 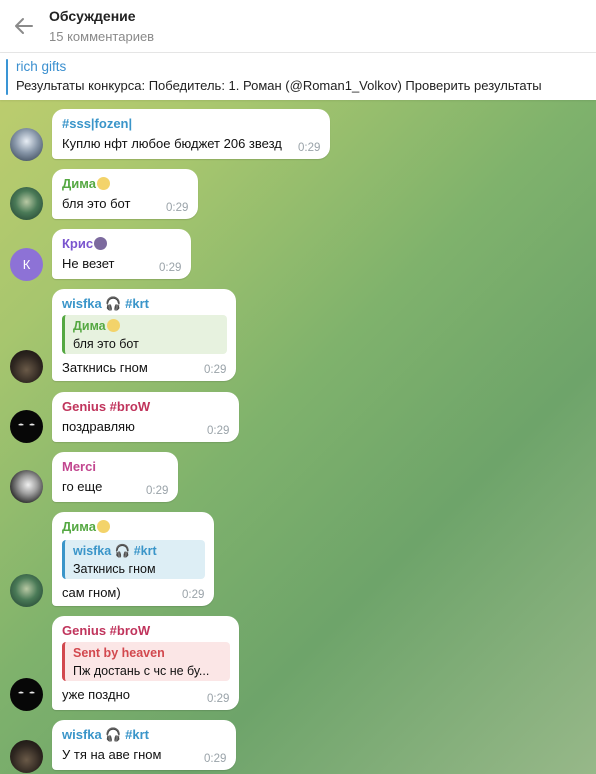 What do you see at coordinates (121, 254) in the screenshot?
I see `message-bubble: Крис Не везет 0:29` at bounding box center [121, 254].